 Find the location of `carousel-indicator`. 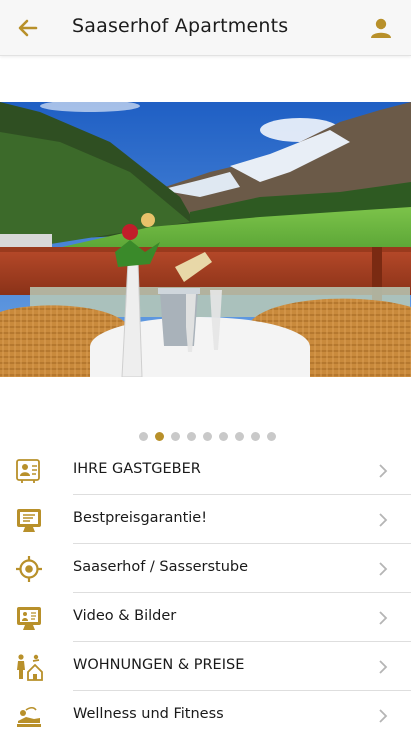

carousel-indicator is located at coordinates (205, 437).